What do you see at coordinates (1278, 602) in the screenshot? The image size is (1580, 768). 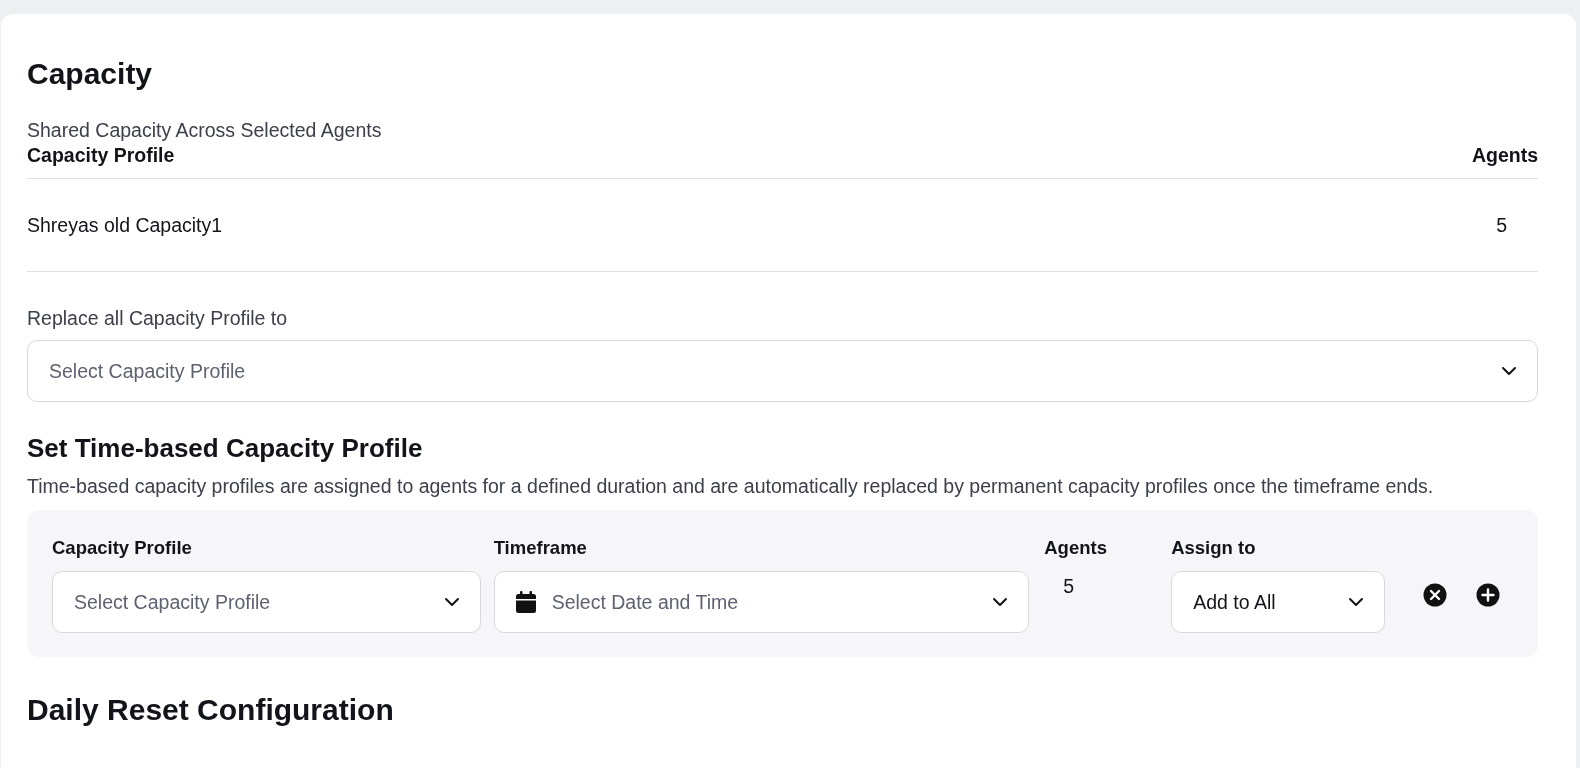 I see `assign-to-dropdown: Add to All` at bounding box center [1278, 602].